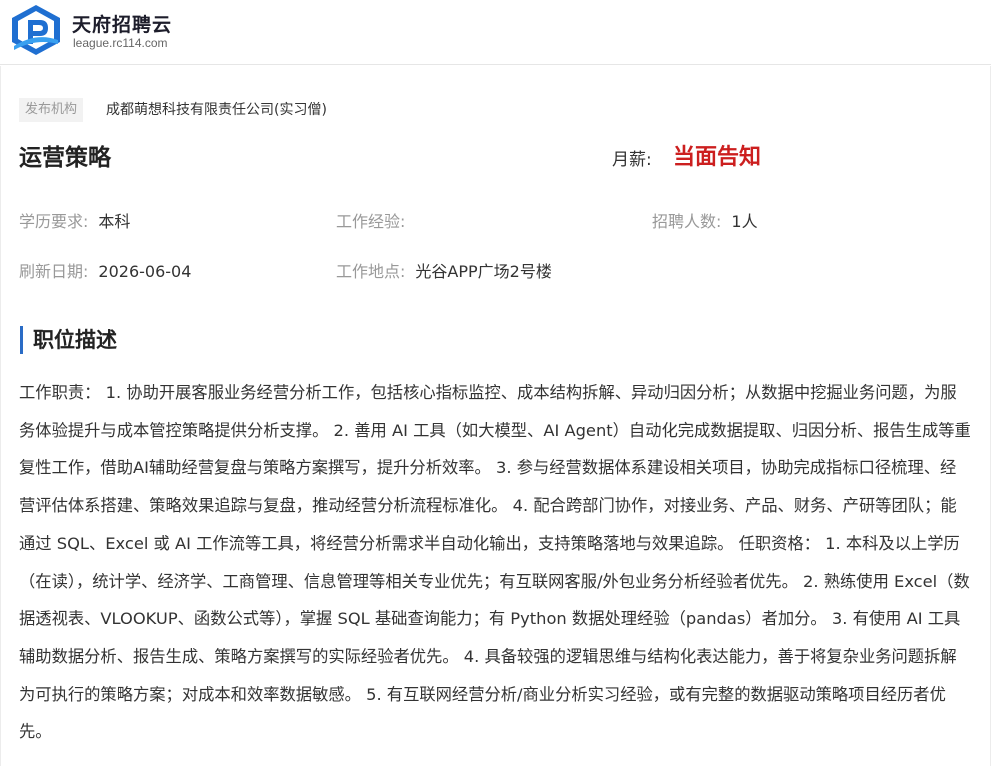 The image size is (991, 766). I want to click on logo-title: 天府招聘云, so click(122, 23).